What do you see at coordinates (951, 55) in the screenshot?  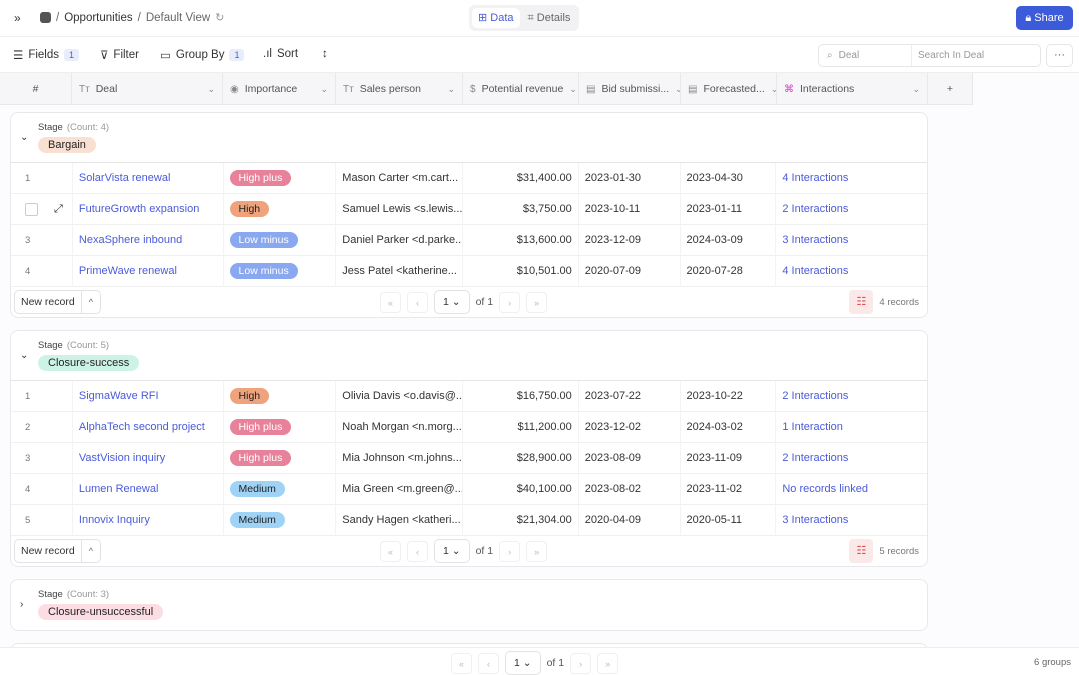 I see `search-input: Search In Deal` at bounding box center [951, 55].